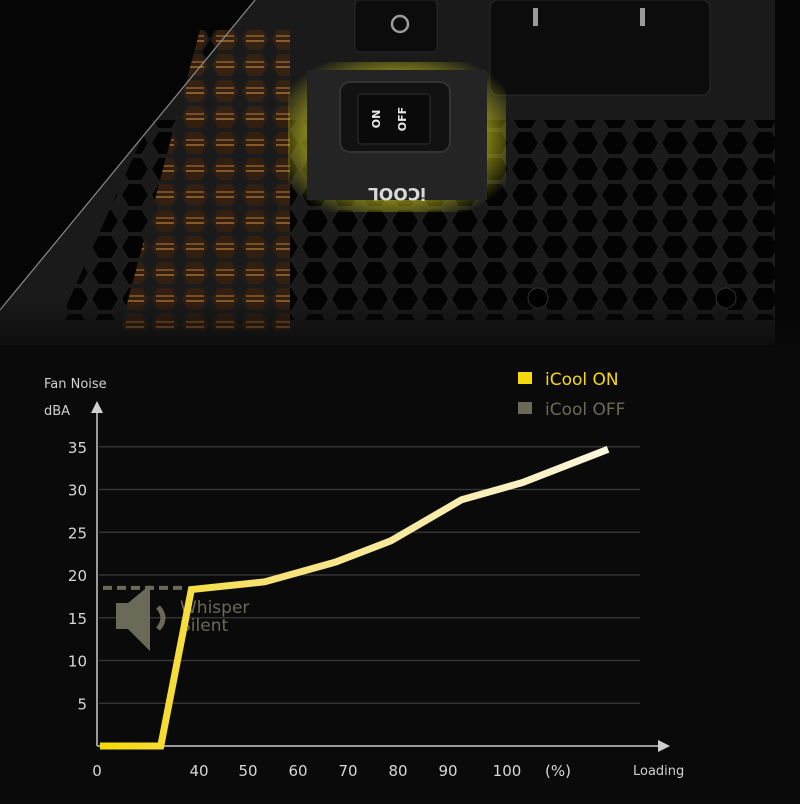  Describe the element at coordinates (57, 411) in the screenshot. I see `y-axis-unit: dBA` at that location.